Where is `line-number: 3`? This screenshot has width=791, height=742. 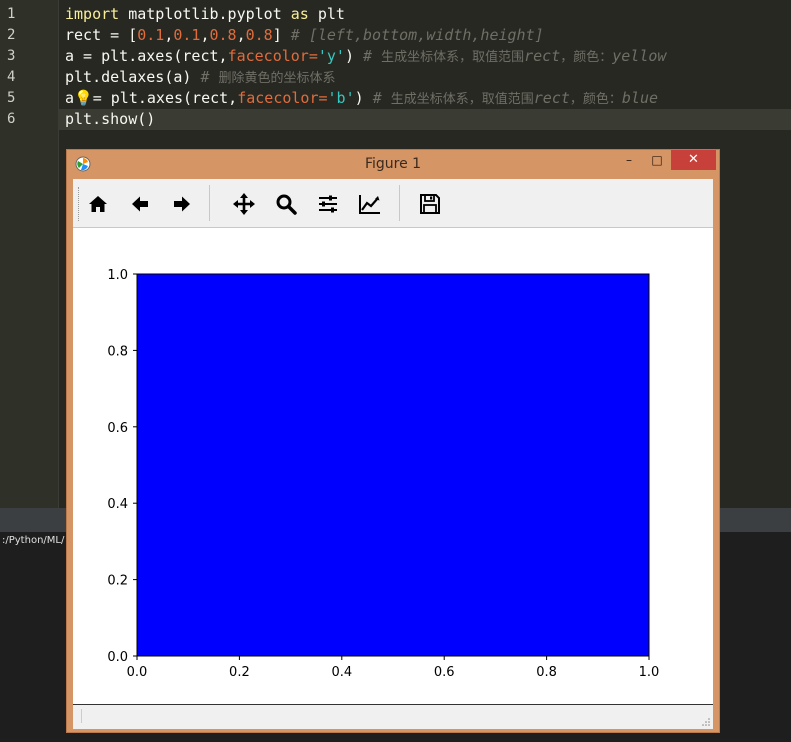
line-number: 3 is located at coordinates (11, 56).